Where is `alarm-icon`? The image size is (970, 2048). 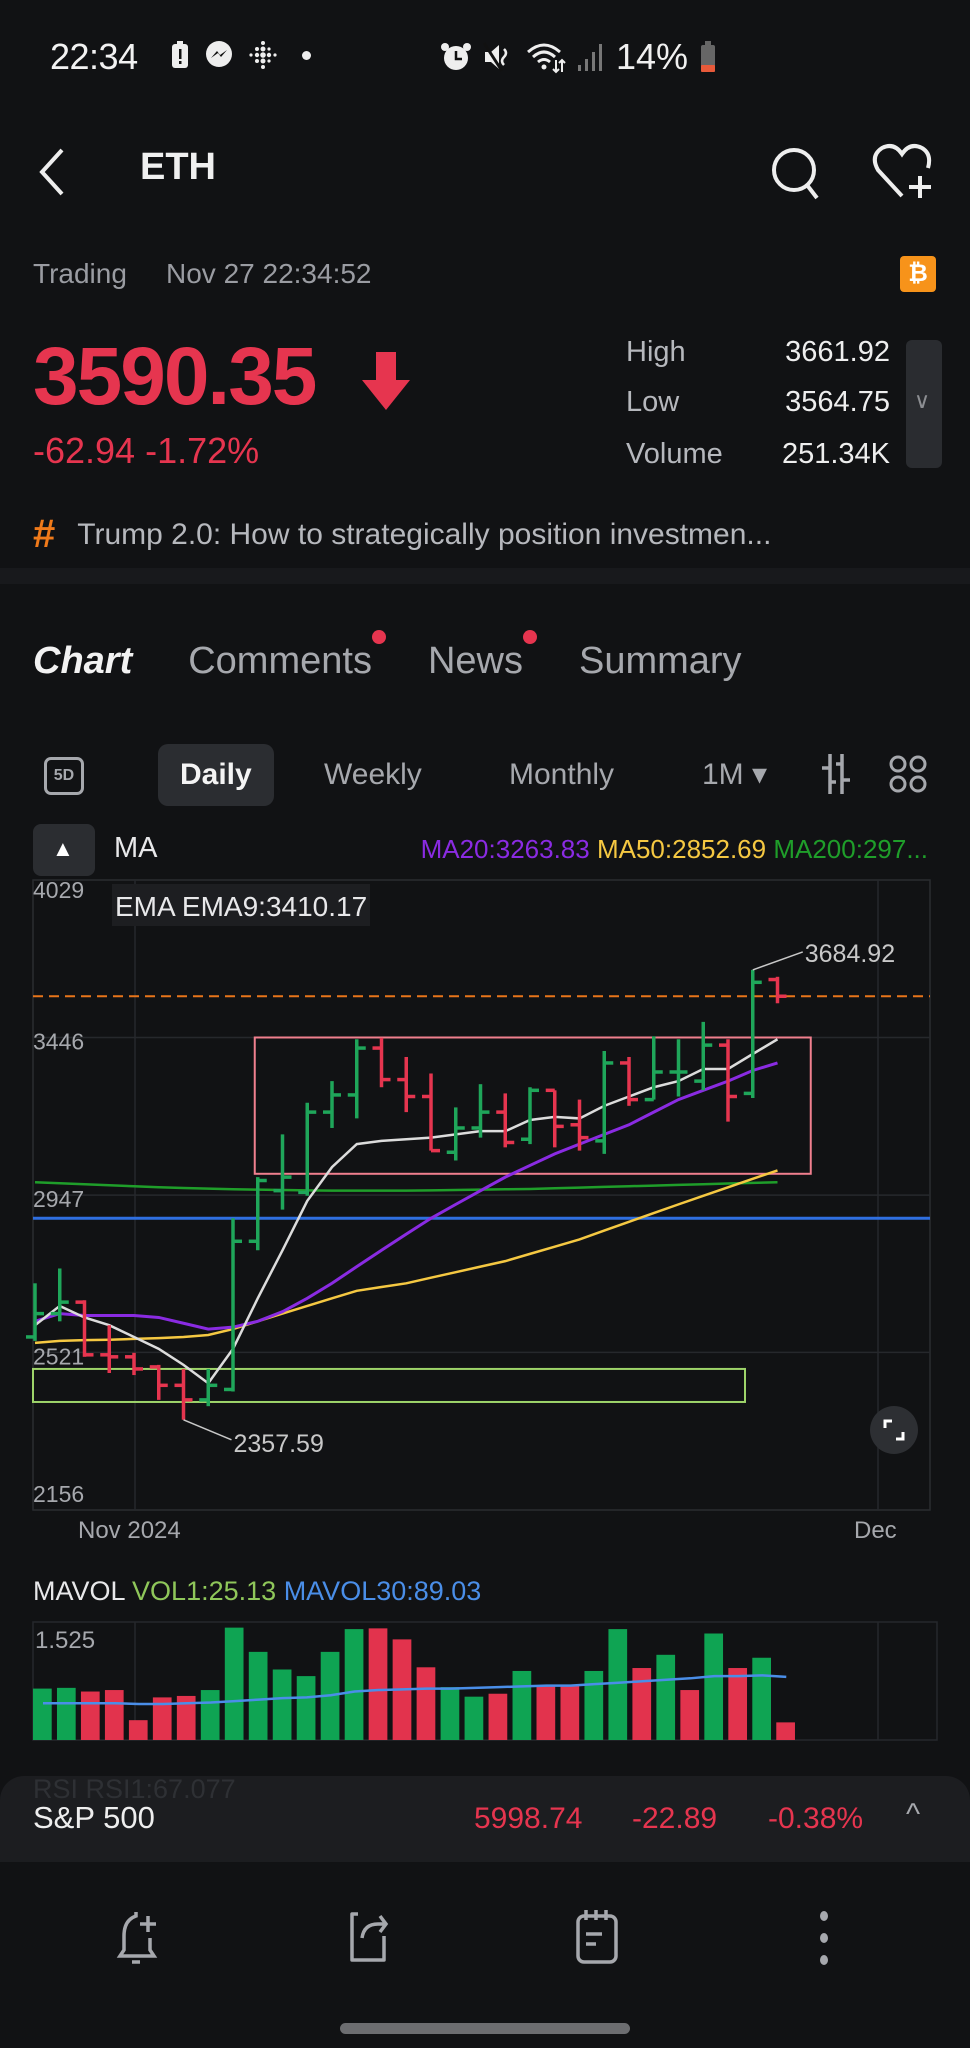
alarm-icon is located at coordinates (456, 56).